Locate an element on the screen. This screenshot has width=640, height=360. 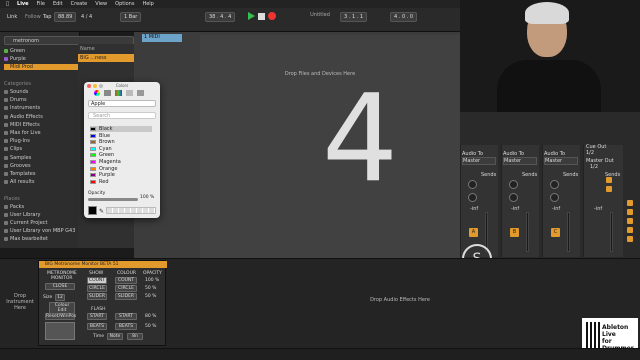
browser-category-item: Clips is located at coordinates (13, 149).